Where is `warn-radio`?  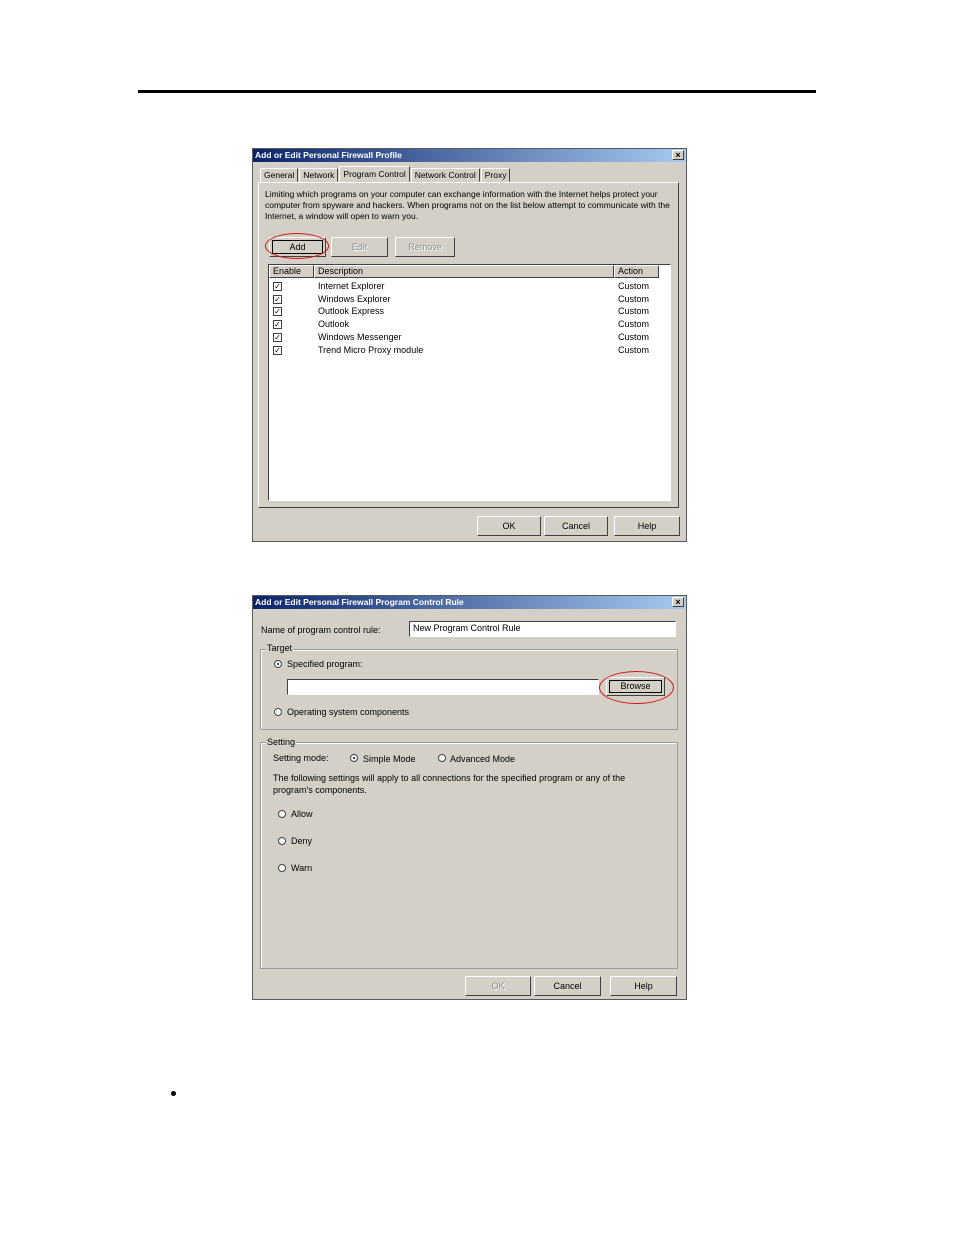
warn-radio is located at coordinates (282, 868).